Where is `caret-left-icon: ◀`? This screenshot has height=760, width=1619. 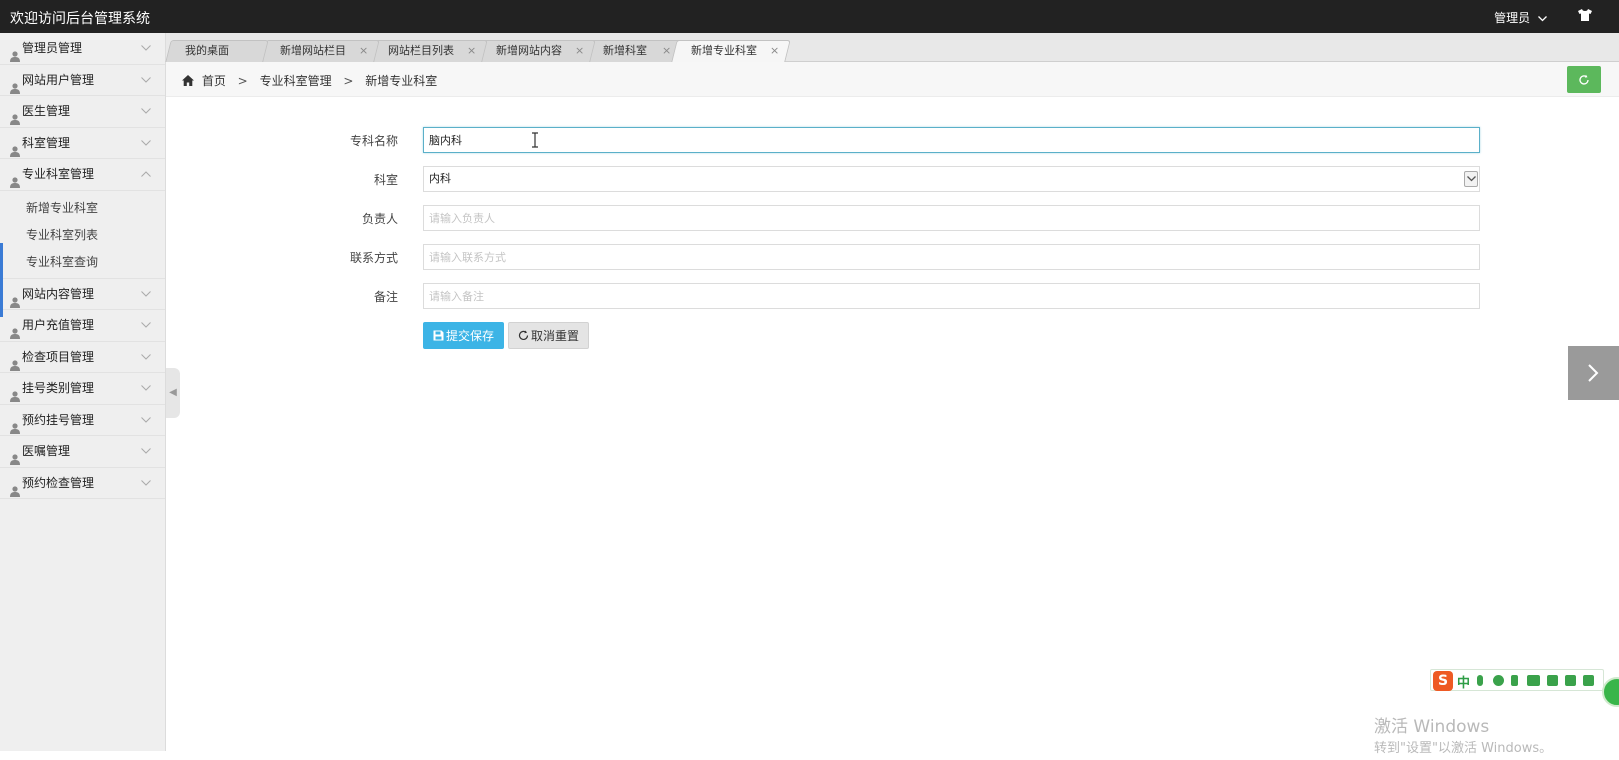 caret-left-icon: ◀ is located at coordinates (173, 392).